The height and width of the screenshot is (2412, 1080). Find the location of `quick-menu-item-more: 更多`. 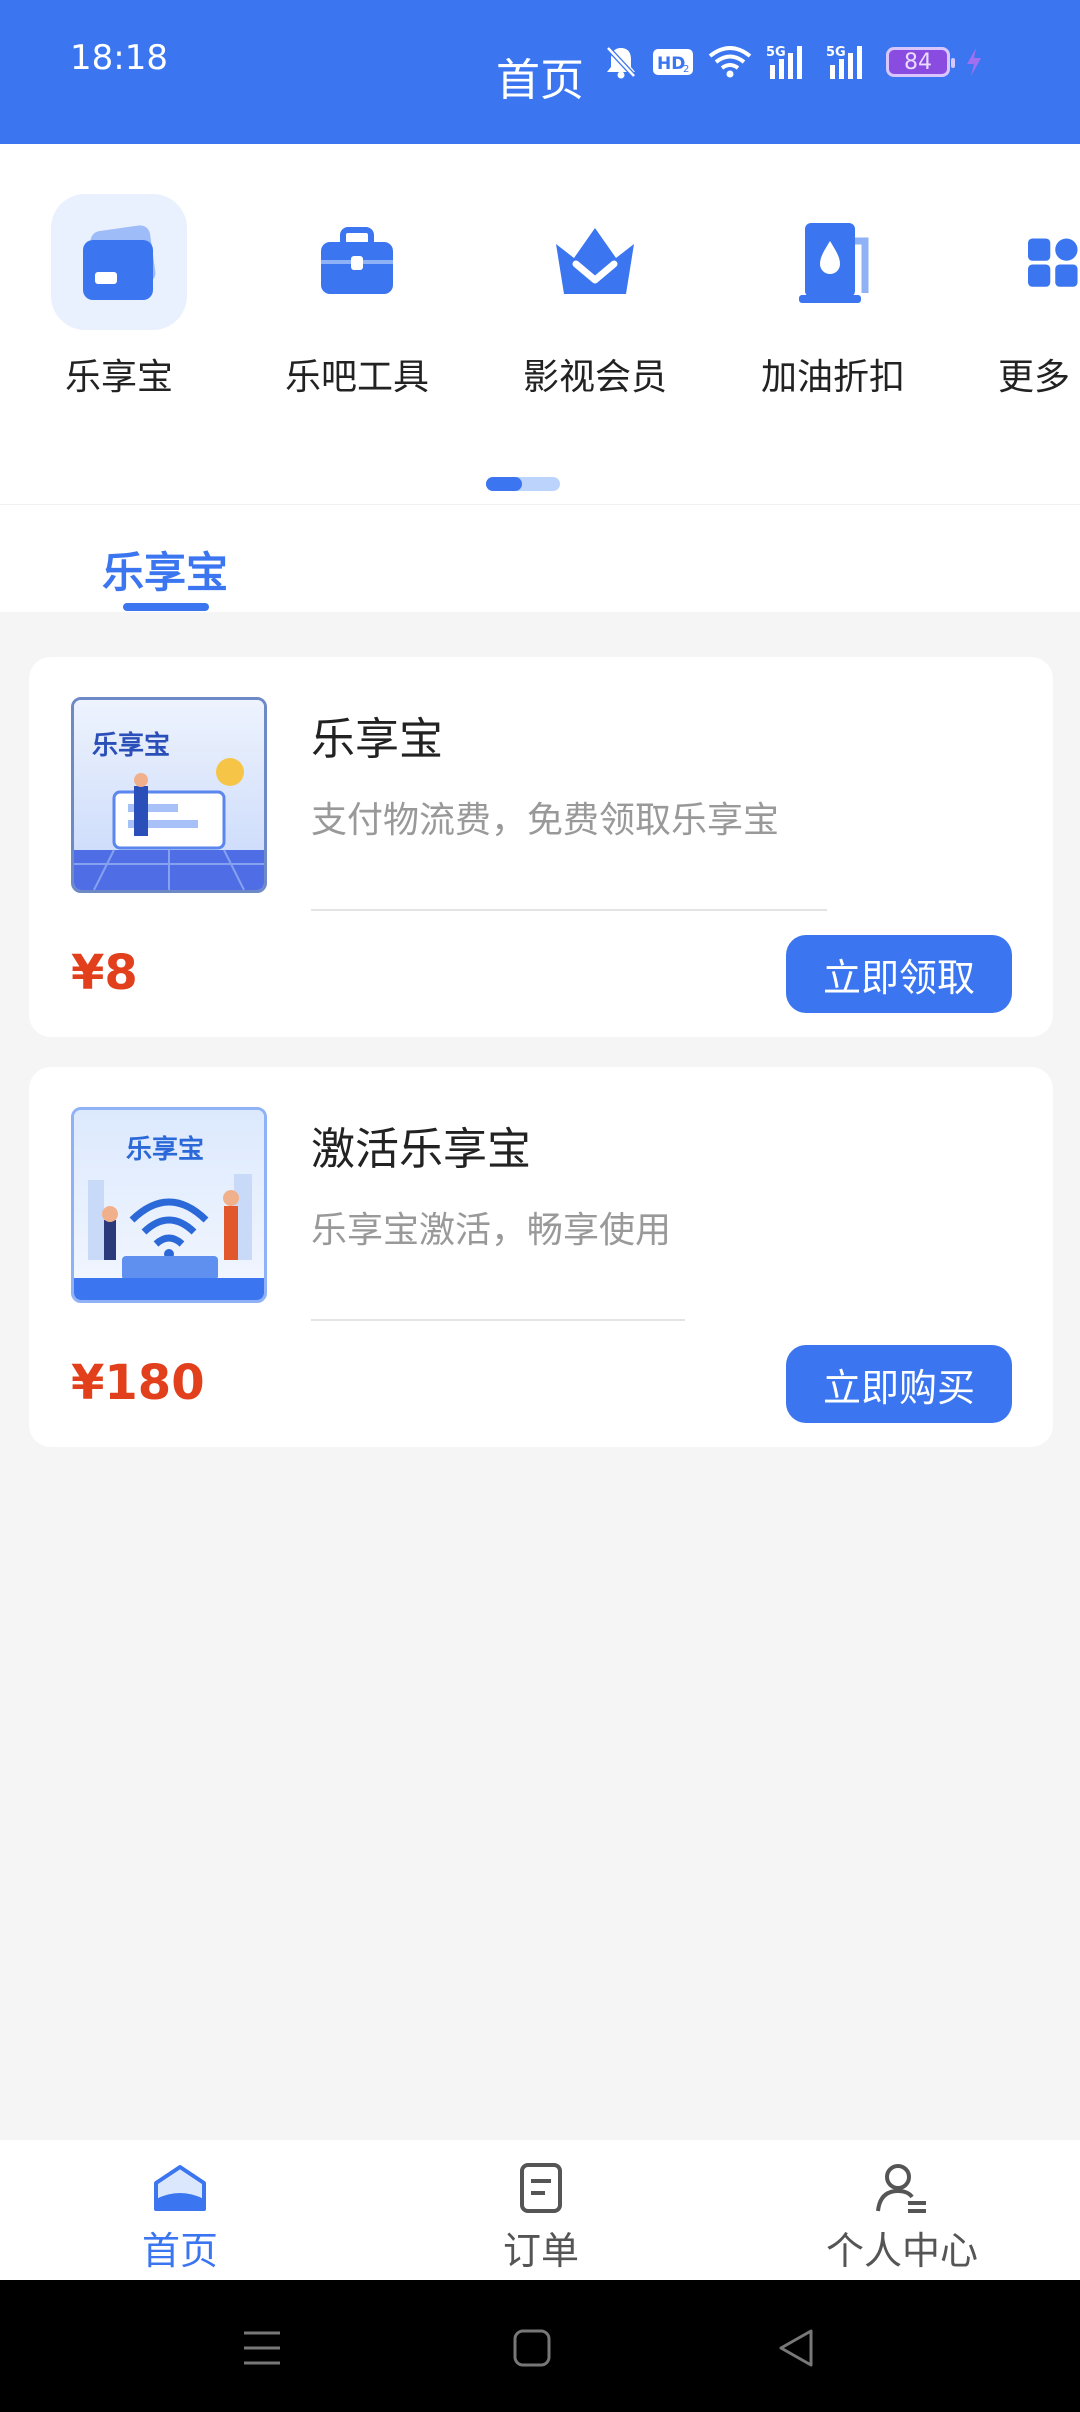

quick-menu-item-more: 更多 is located at coordinates (1023, 304).